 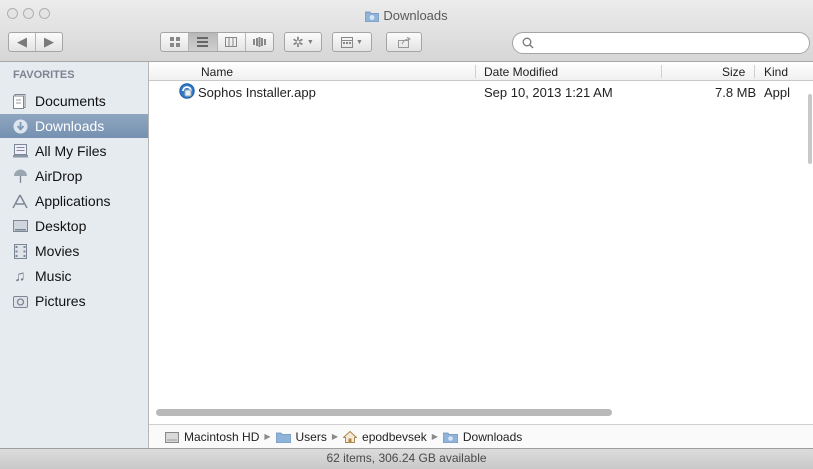 I want to click on back-arrow-icon: ◀, so click(x=22, y=41).